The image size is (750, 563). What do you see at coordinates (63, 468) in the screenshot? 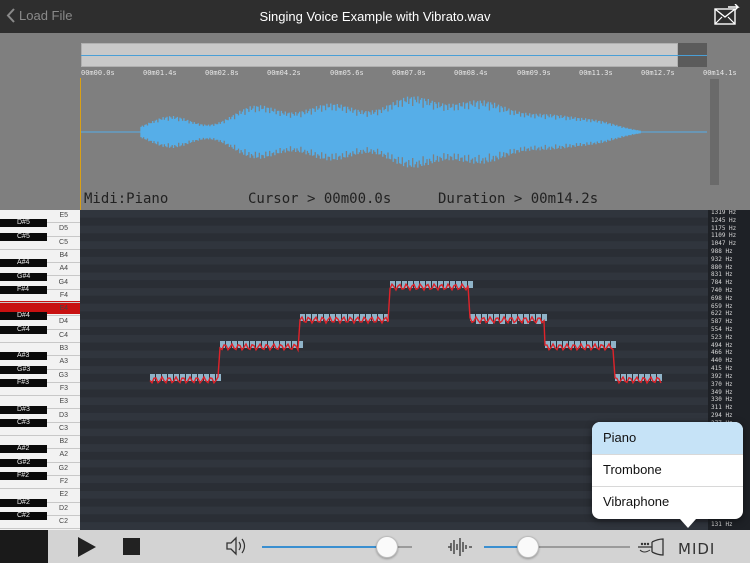
I see `white-key-label: G2` at bounding box center [63, 468].